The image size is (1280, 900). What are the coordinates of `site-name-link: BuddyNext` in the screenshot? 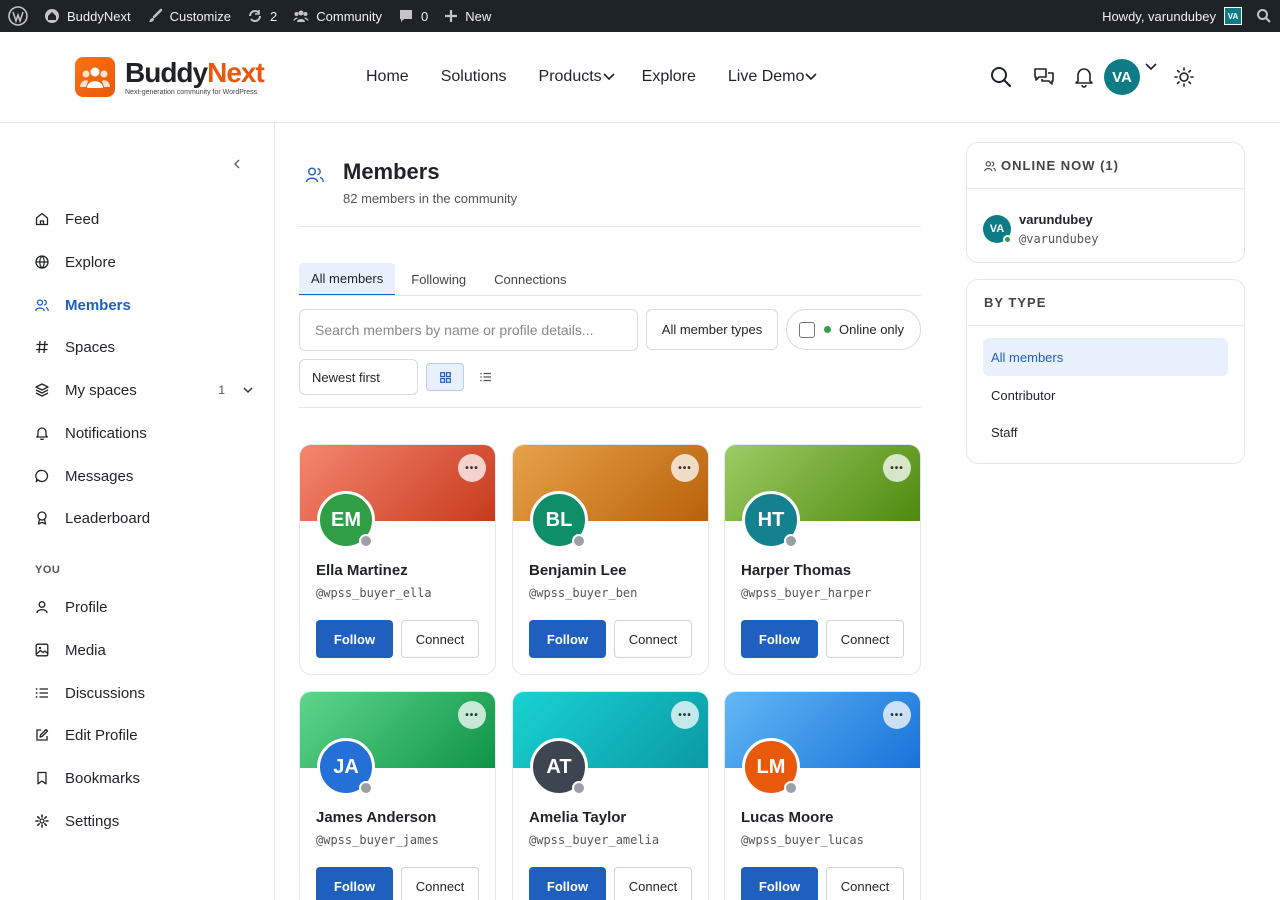 It's located at (87, 16).